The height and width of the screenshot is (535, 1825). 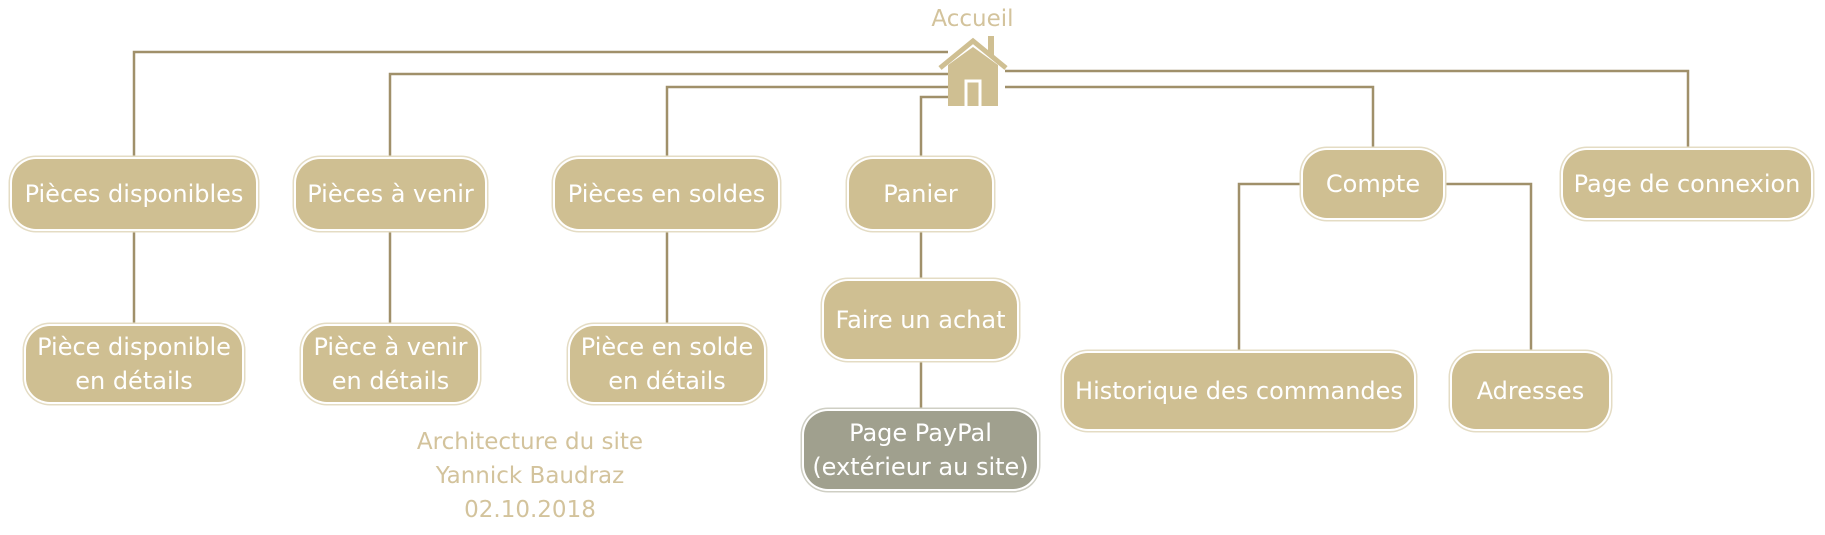 I want to click on node-piece-en-solde-detail: Pièce en solde en détails, so click(x=667, y=364).